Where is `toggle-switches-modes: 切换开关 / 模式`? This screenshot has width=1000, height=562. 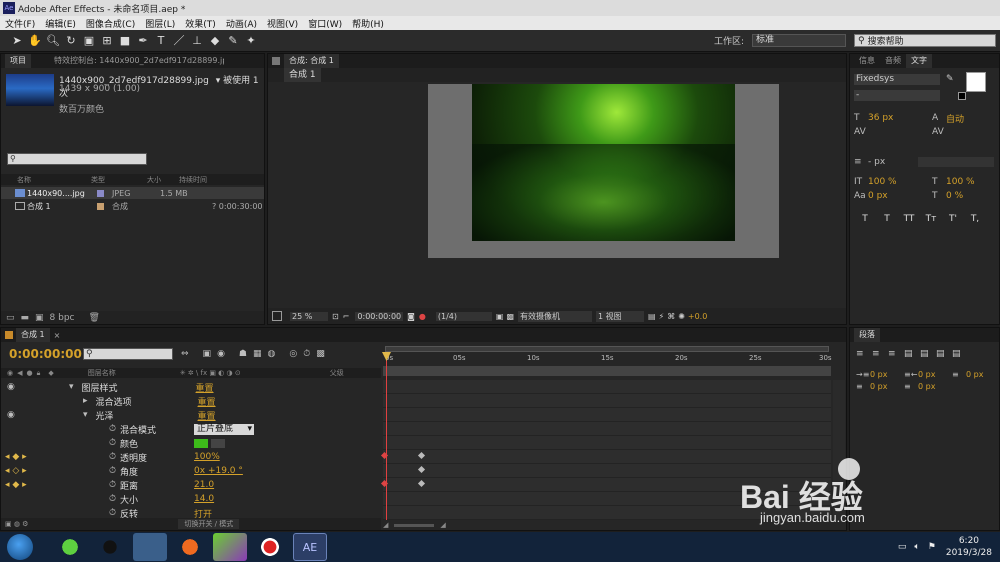
toggle-switches-modes: 切换开关 / 模式 is located at coordinates (209, 524).